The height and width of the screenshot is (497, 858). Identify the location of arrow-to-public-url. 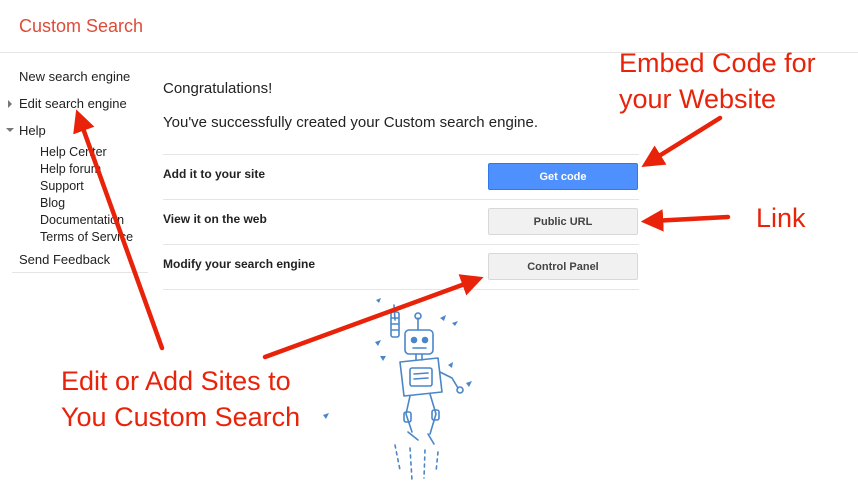
(685, 220).